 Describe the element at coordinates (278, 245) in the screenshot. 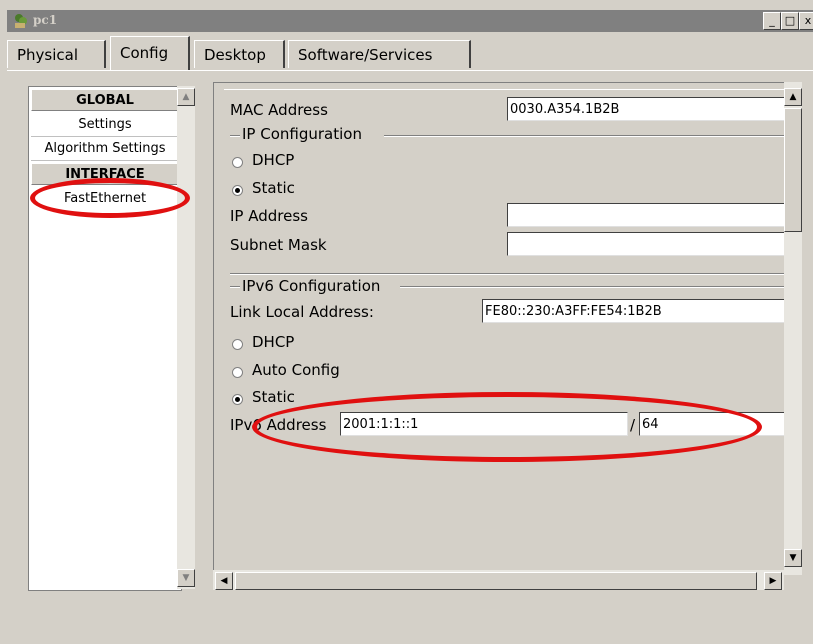

I see `subnet-mask-label: Subnet Mask` at that location.